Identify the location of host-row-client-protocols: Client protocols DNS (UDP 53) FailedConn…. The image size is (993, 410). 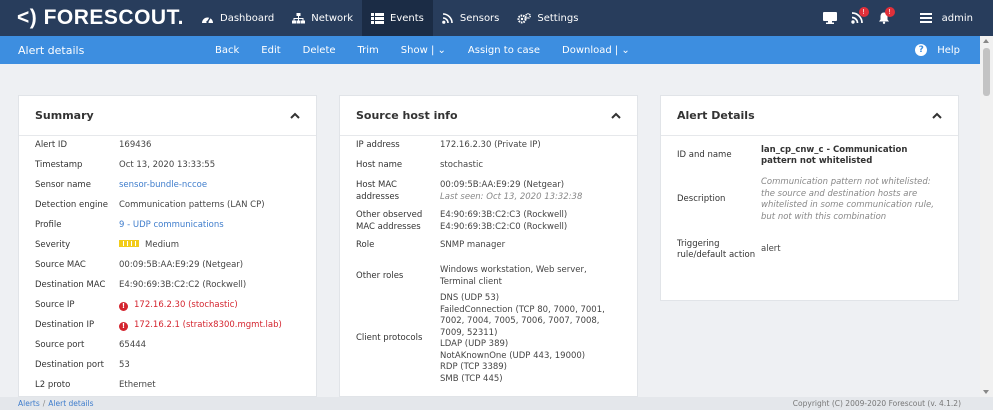
(488, 339).